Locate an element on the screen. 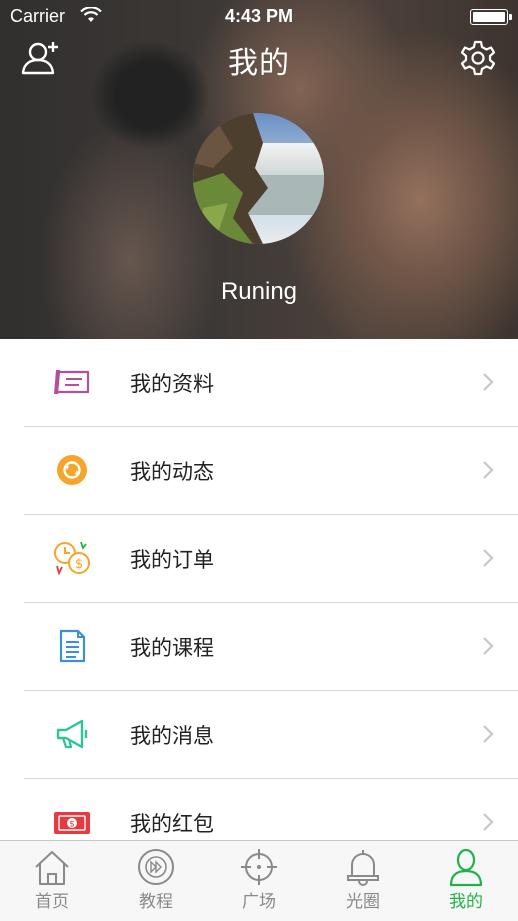 Image resolution: width=518 pixels, height=921 pixels. bell-icon is located at coordinates (363, 868).